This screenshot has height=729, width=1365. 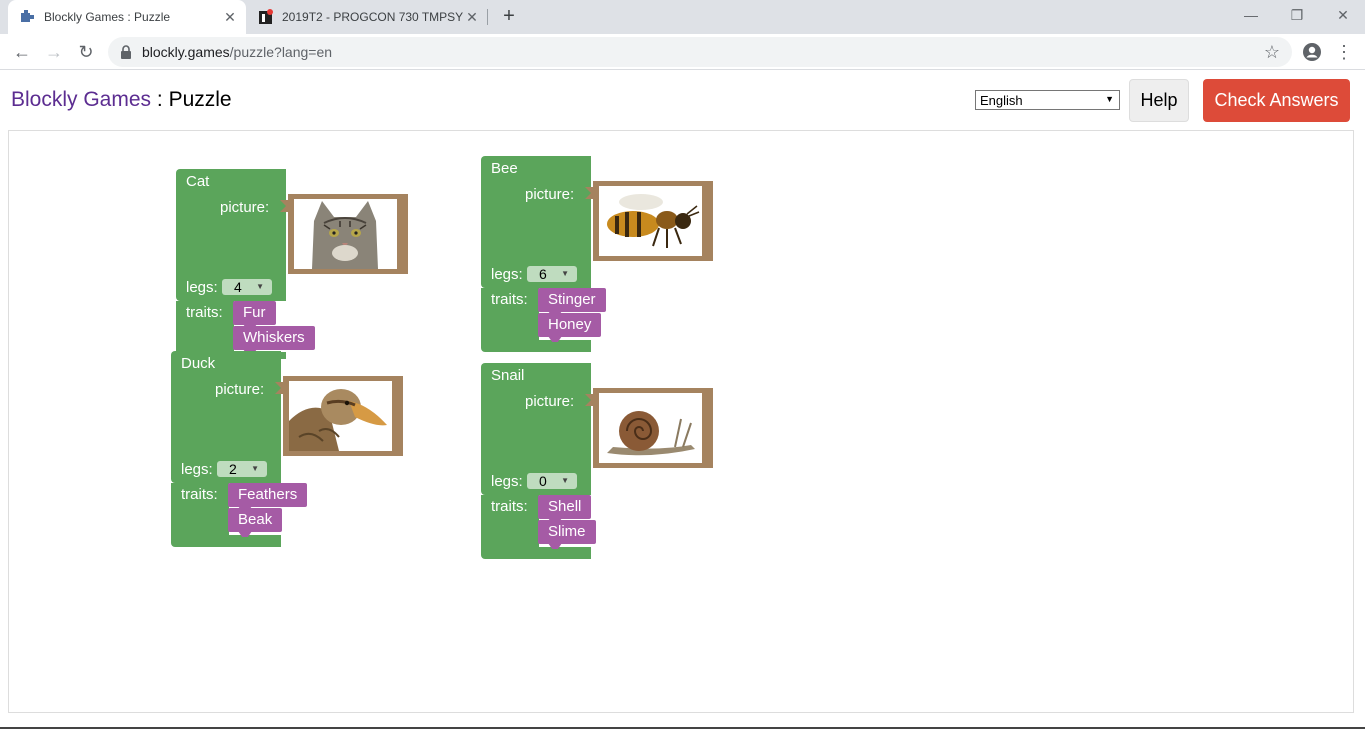 What do you see at coordinates (552, 481) in the screenshot?
I see `legs-dropdown: 0 ▼` at bounding box center [552, 481].